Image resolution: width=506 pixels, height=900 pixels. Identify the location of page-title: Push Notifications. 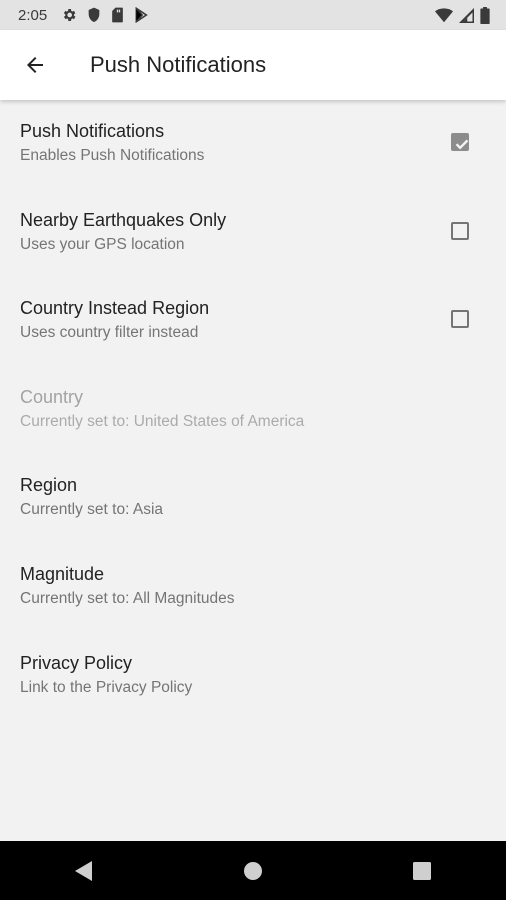
(178, 64).